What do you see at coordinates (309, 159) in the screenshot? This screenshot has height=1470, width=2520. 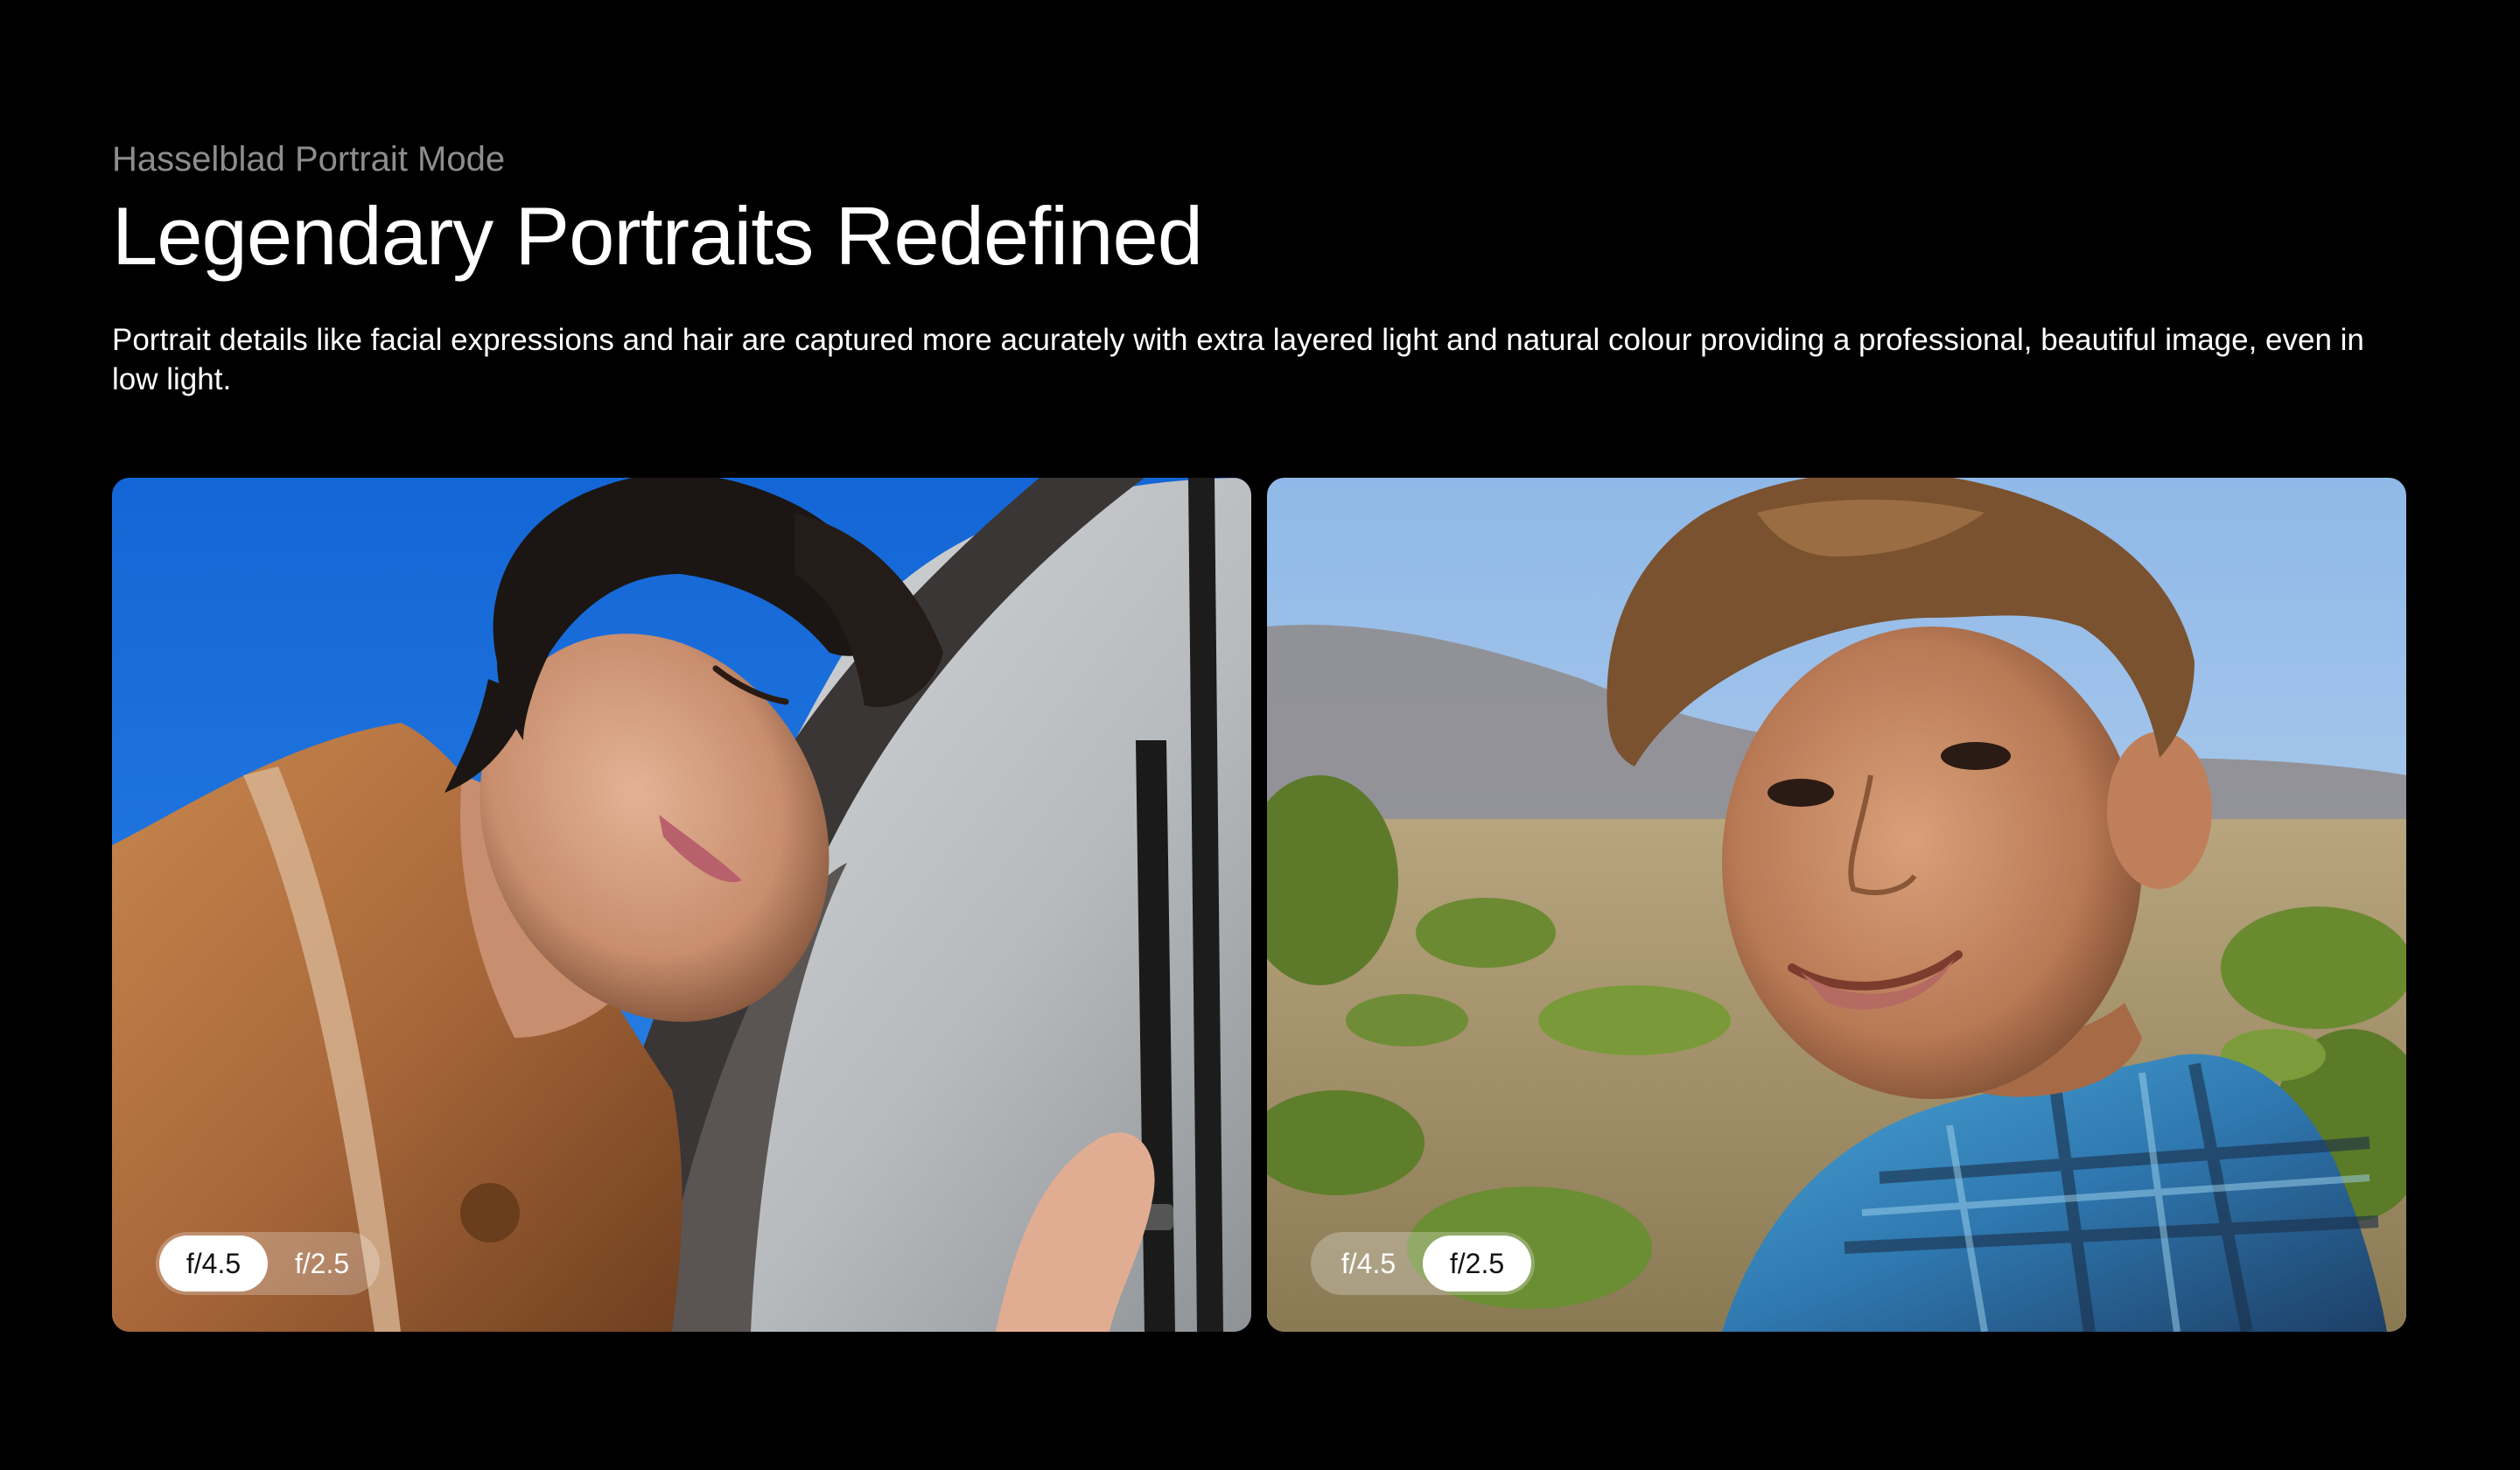 I see `eyebrow-label: Hasselblad Portrait Mode` at bounding box center [309, 159].